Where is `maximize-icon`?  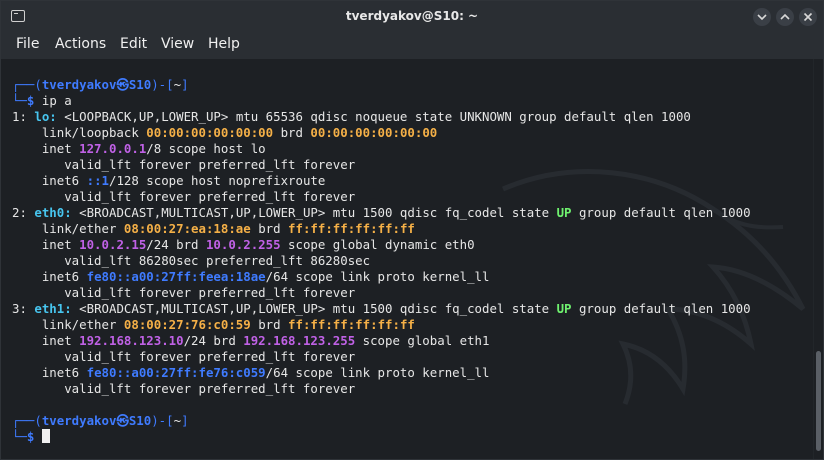 maximize-icon is located at coordinates (785, 16).